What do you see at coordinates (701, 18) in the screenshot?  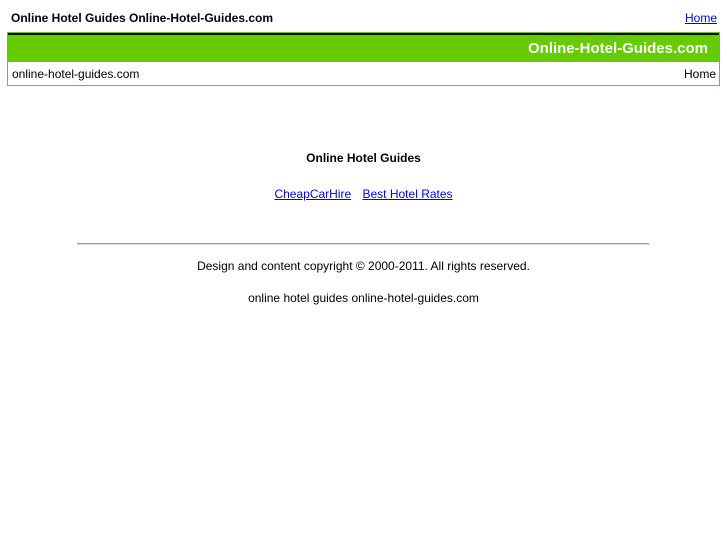 I see `top-home-link: Home` at bounding box center [701, 18].